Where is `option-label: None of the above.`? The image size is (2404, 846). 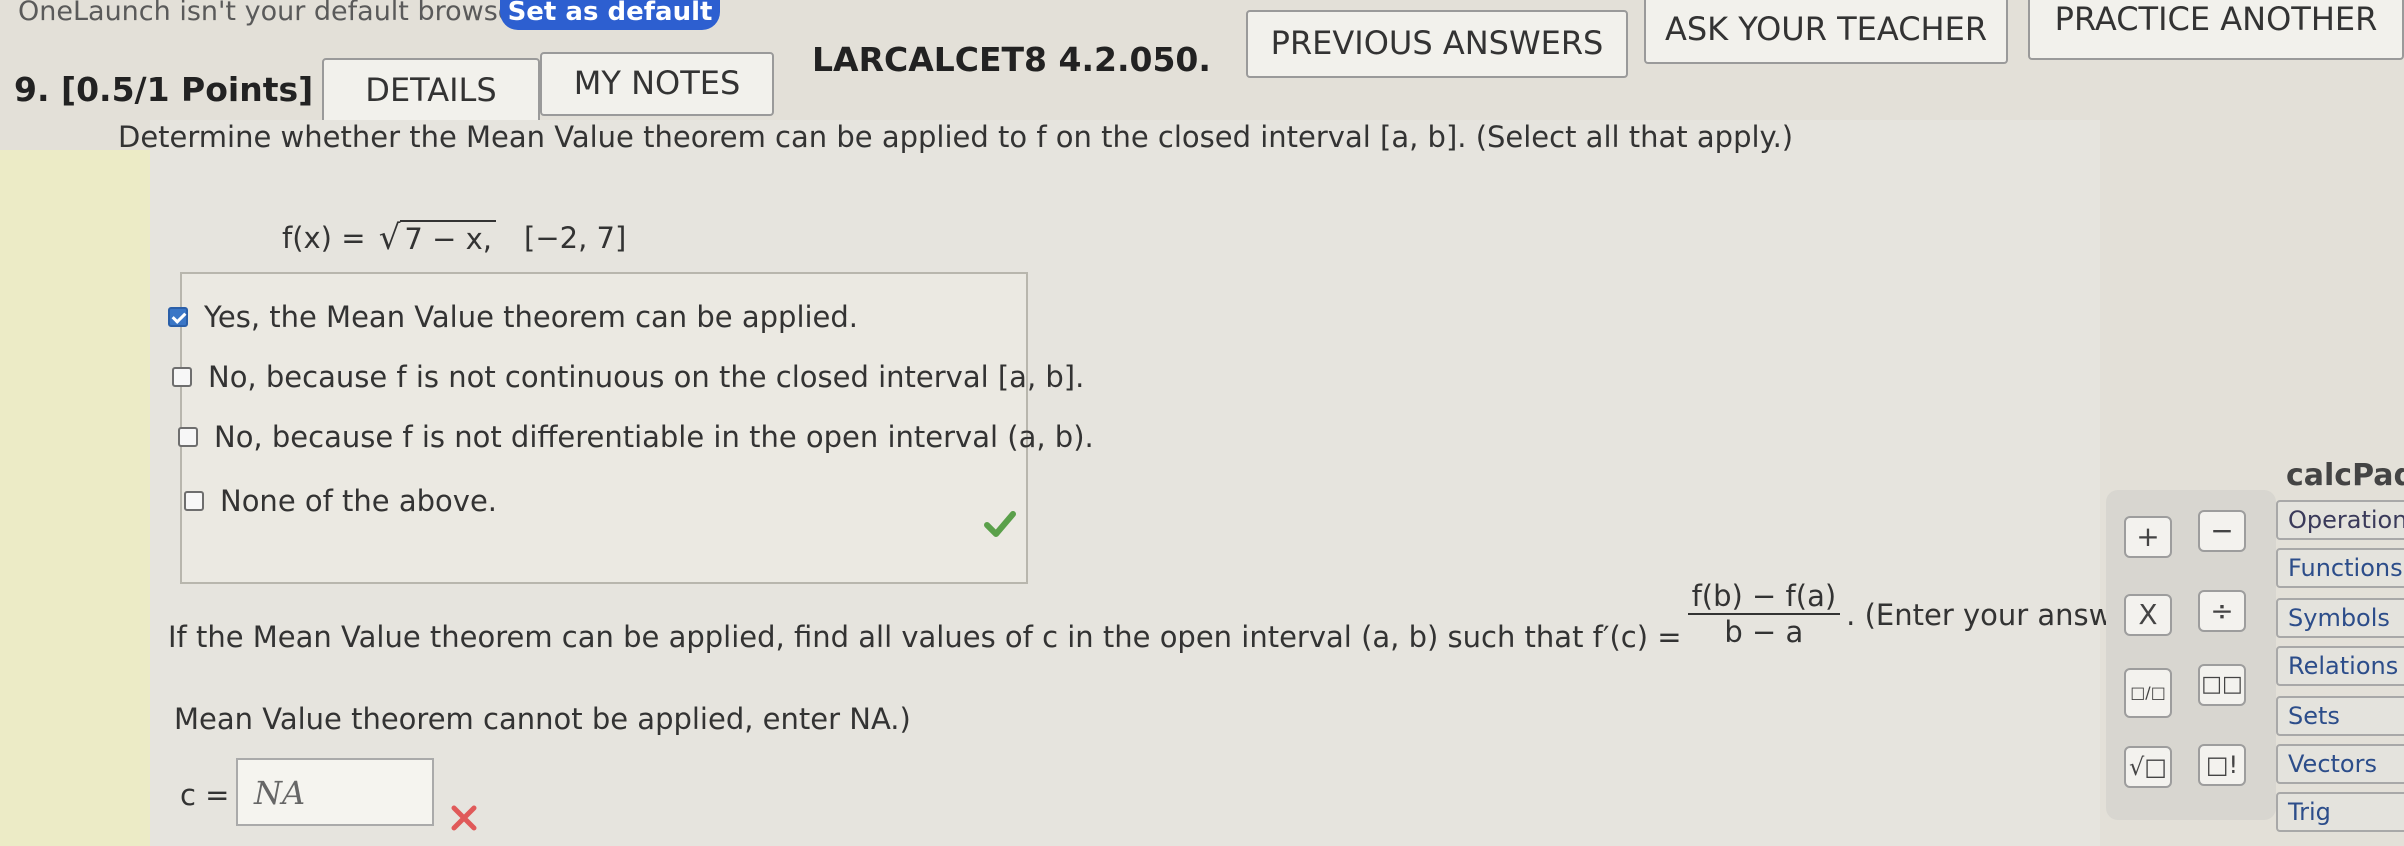
option-label: None of the above. is located at coordinates (359, 501).